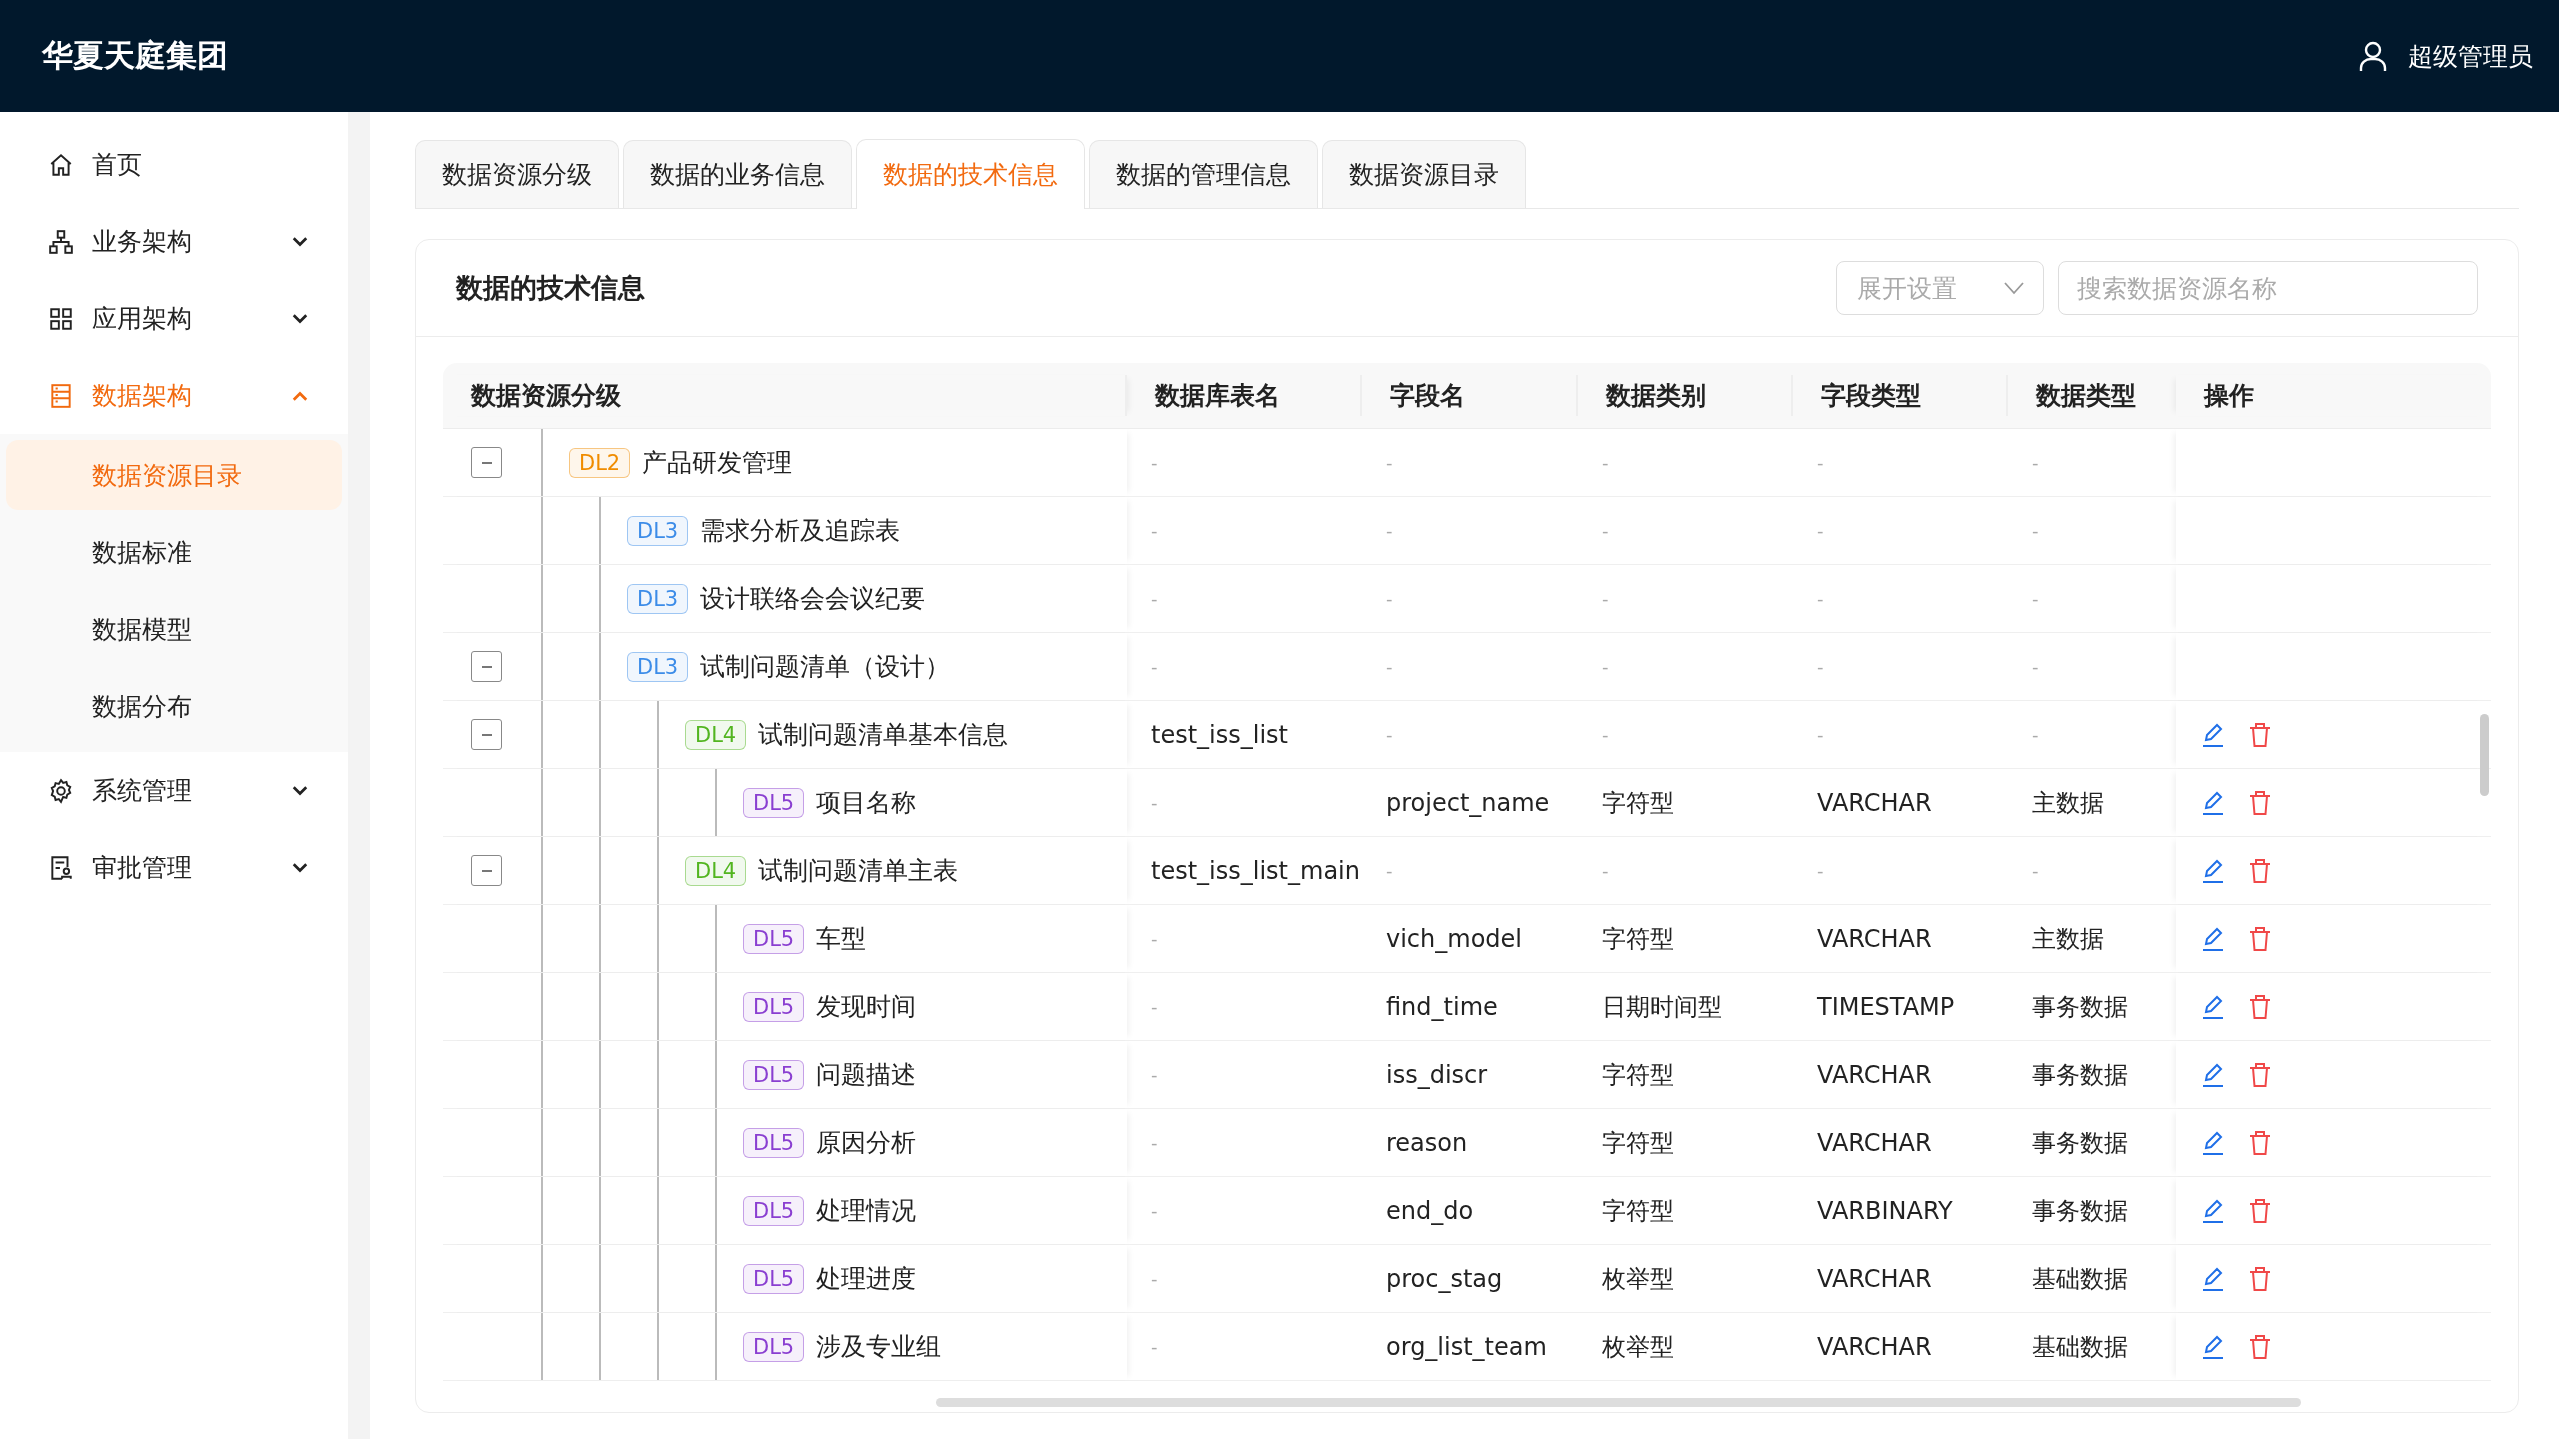 The image size is (2559, 1439). What do you see at coordinates (1638, 1279) in the screenshot?
I see `data-category-cell-text: 枚举型` at bounding box center [1638, 1279].